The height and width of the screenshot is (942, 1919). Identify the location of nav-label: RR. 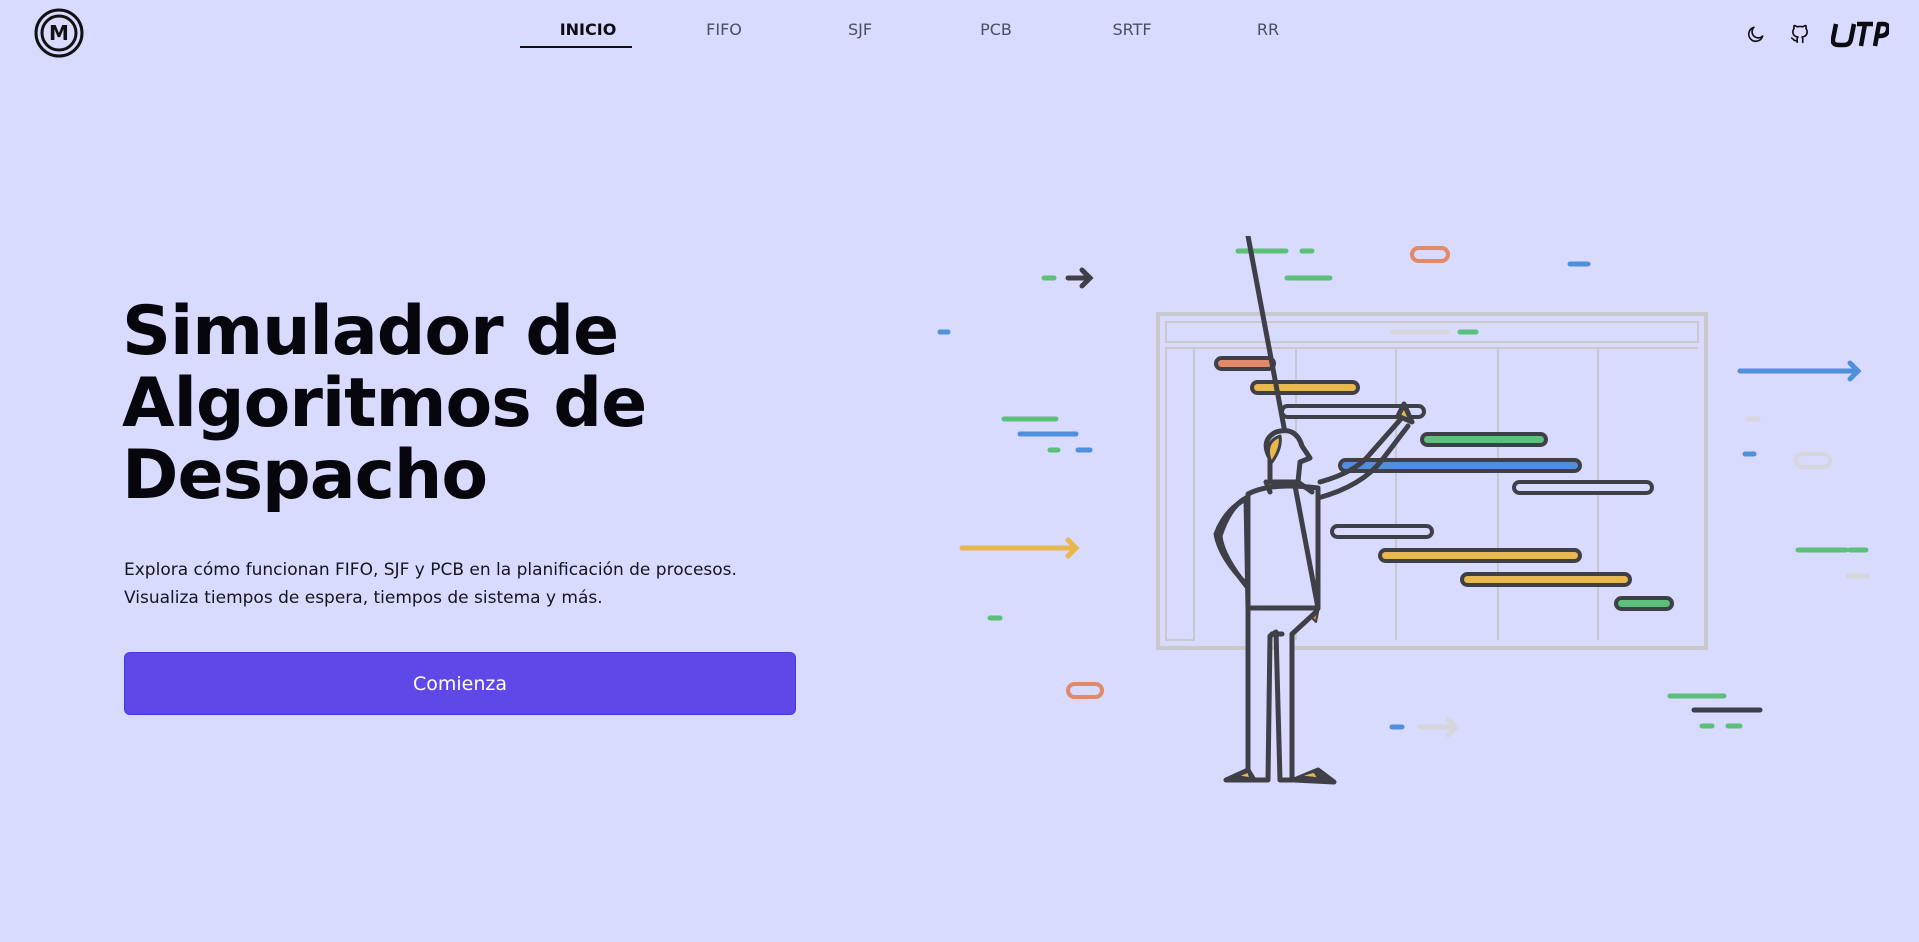
(1268, 29).